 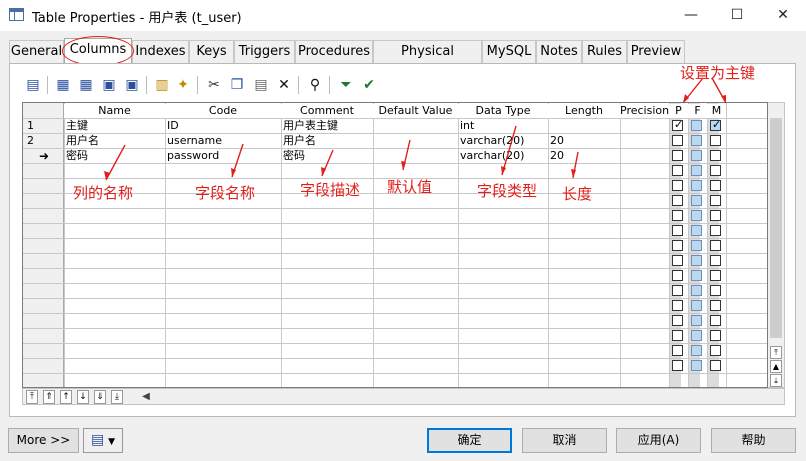 What do you see at coordinates (43, 440) in the screenshot?
I see `more-button: More >>` at bounding box center [43, 440].